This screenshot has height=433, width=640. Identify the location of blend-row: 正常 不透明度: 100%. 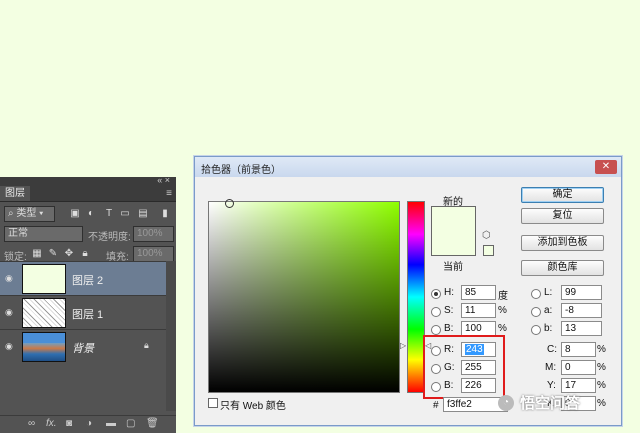
(88, 234).